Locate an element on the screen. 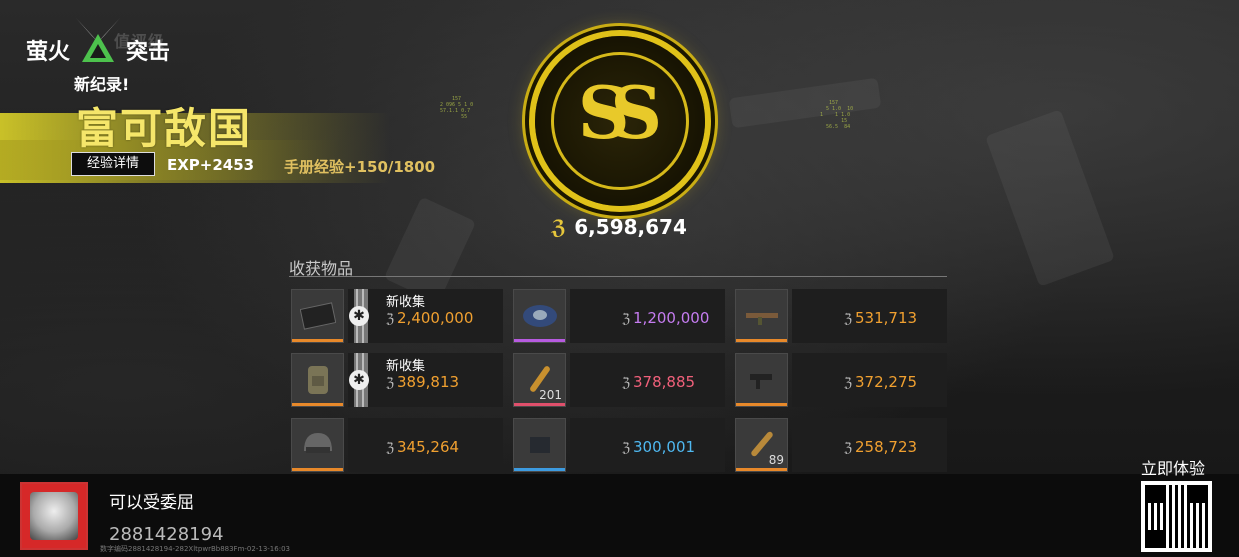 The image size is (1239, 557). qr-code-icon is located at coordinates (1176, 516).